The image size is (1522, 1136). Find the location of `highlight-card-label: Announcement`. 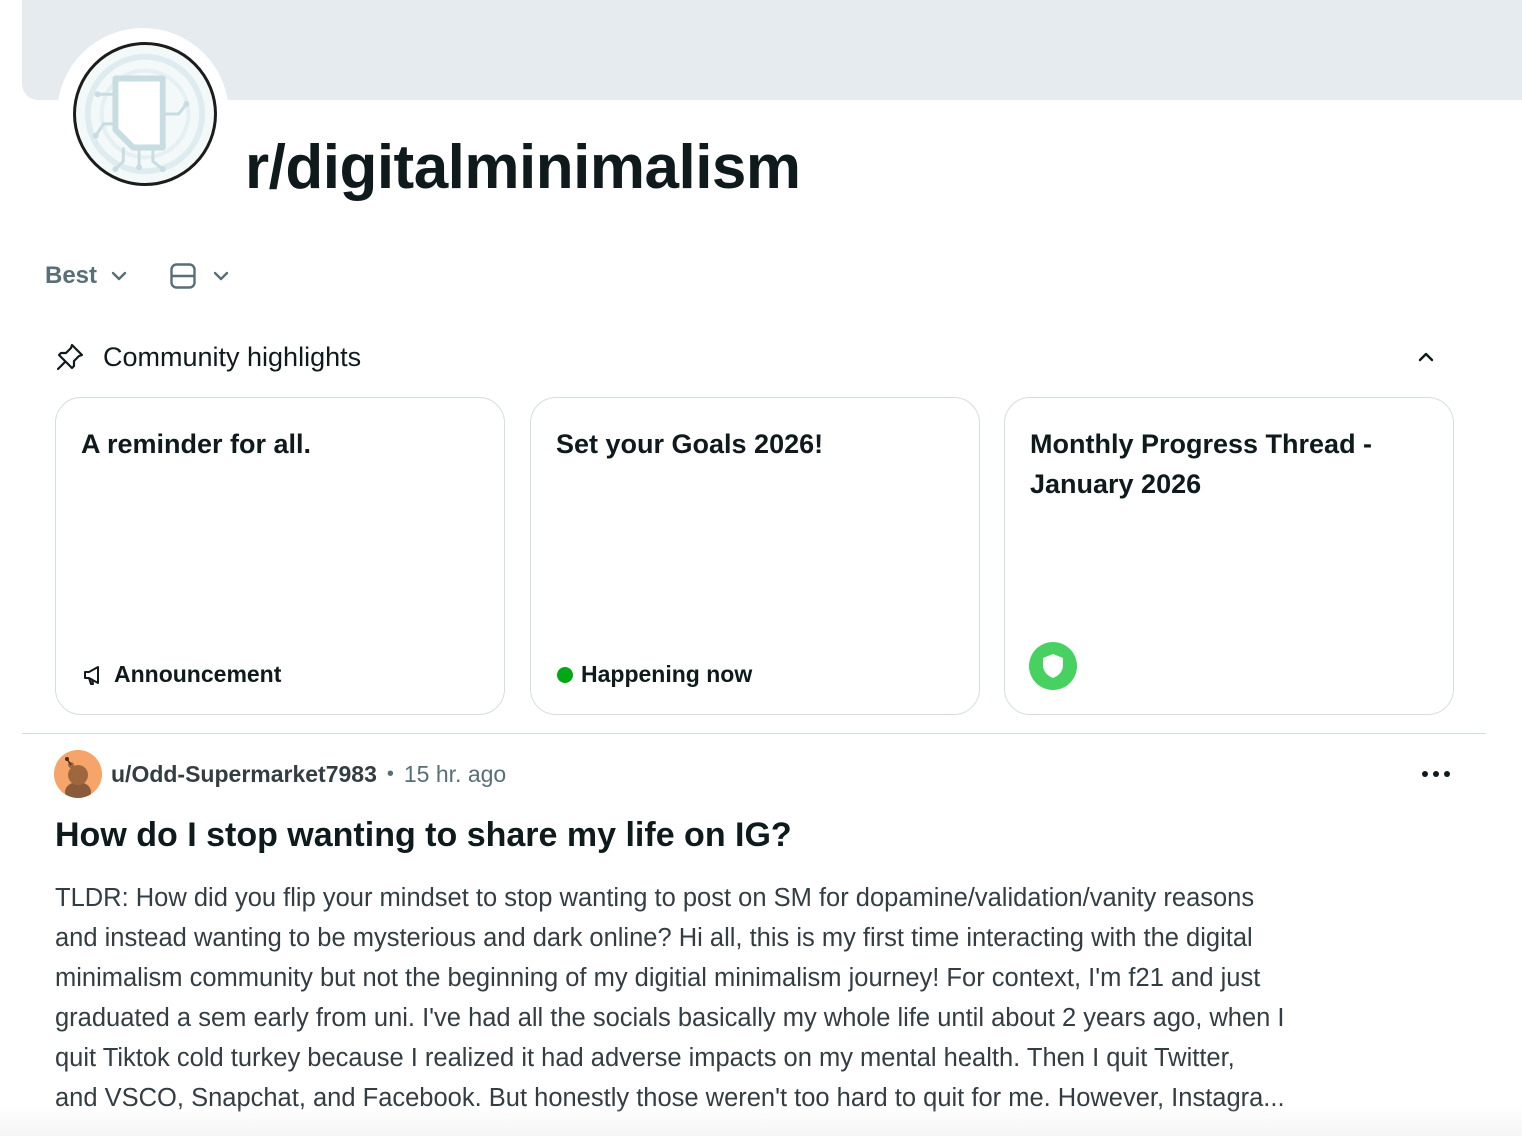

highlight-card-label: Announcement is located at coordinates (198, 674).